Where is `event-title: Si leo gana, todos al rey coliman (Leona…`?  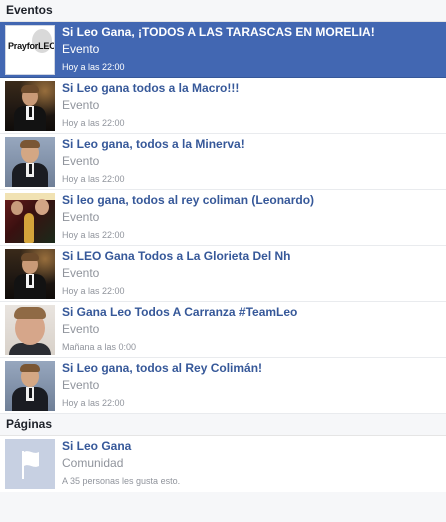
event-title: Si leo gana, todos al rey coliman (Leona… is located at coordinates (188, 200).